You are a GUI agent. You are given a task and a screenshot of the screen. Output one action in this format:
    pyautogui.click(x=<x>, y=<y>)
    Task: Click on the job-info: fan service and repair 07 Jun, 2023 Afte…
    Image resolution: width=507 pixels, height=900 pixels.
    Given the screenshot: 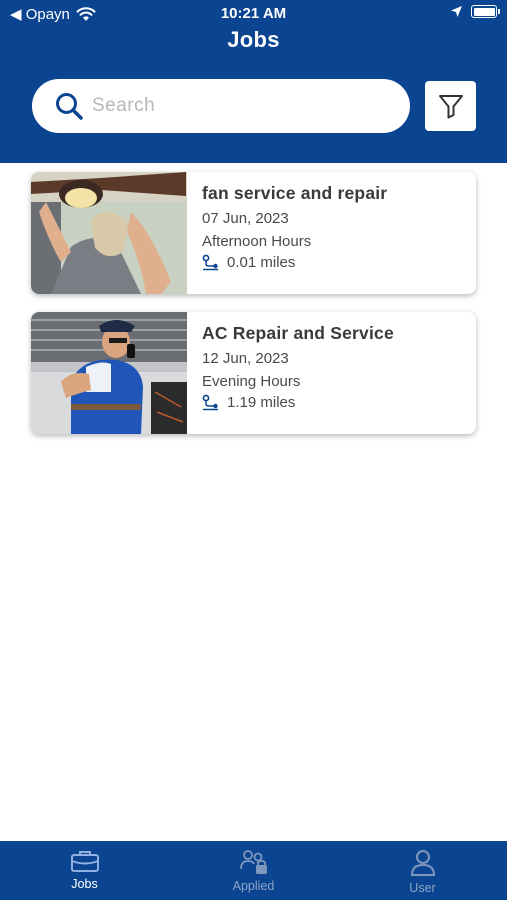 What is the action you would take?
    pyautogui.click(x=335, y=227)
    